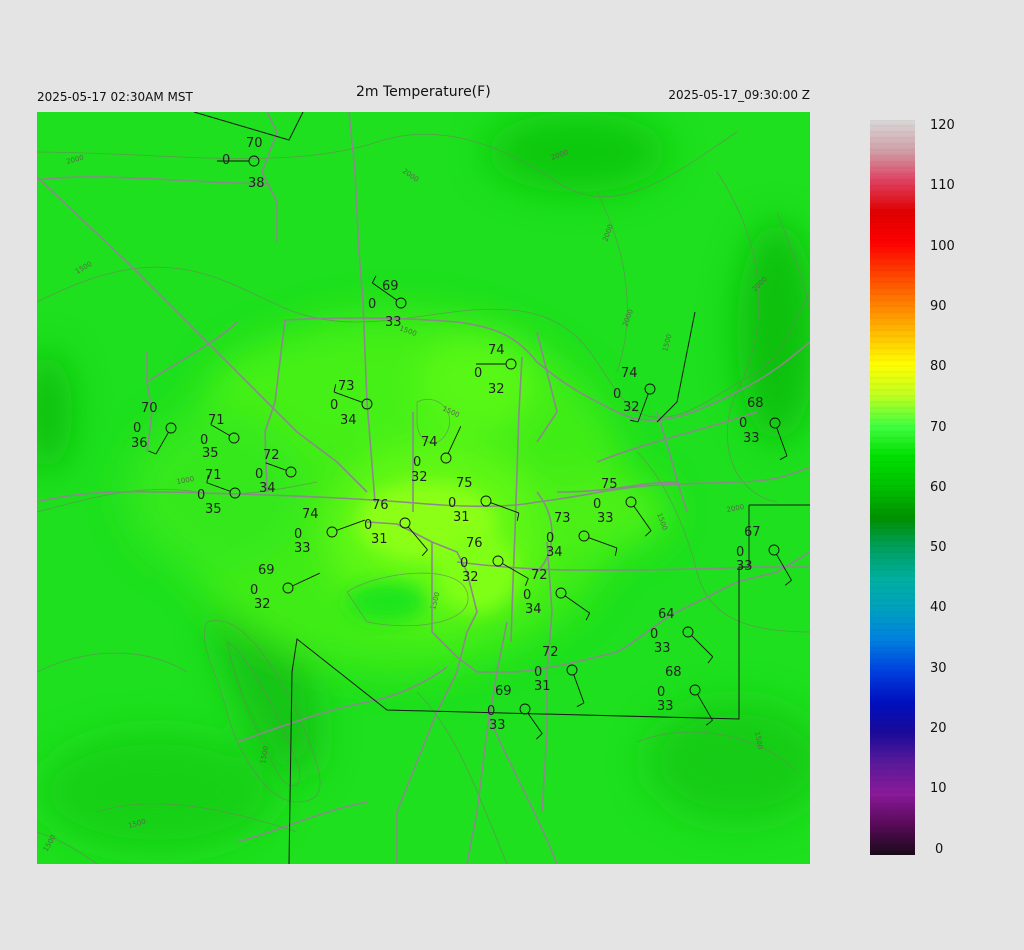 This screenshot has height=950, width=1024. What do you see at coordinates (938, 789) in the screenshot?
I see `colorbar-tick-label: 10` at bounding box center [938, 789].